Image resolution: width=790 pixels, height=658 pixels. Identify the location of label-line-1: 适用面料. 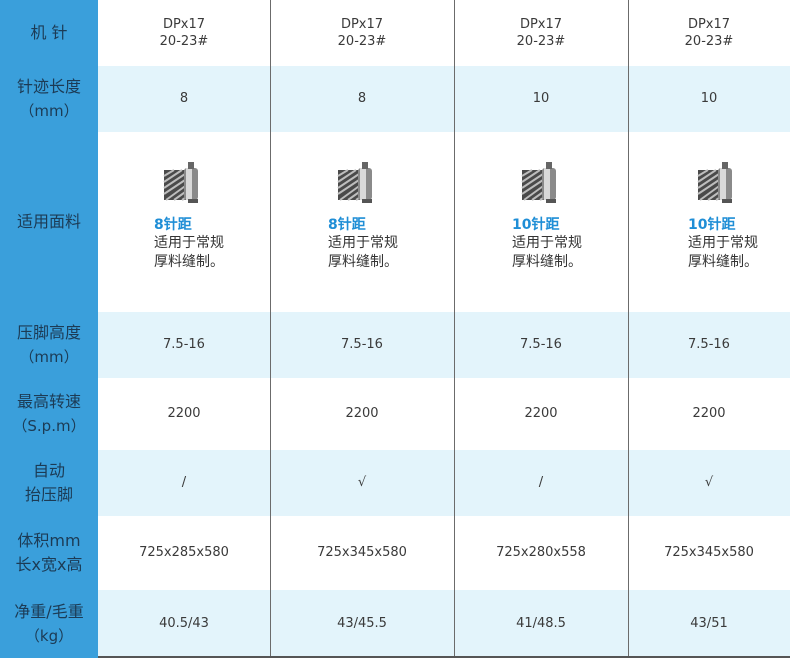
(48, 221).